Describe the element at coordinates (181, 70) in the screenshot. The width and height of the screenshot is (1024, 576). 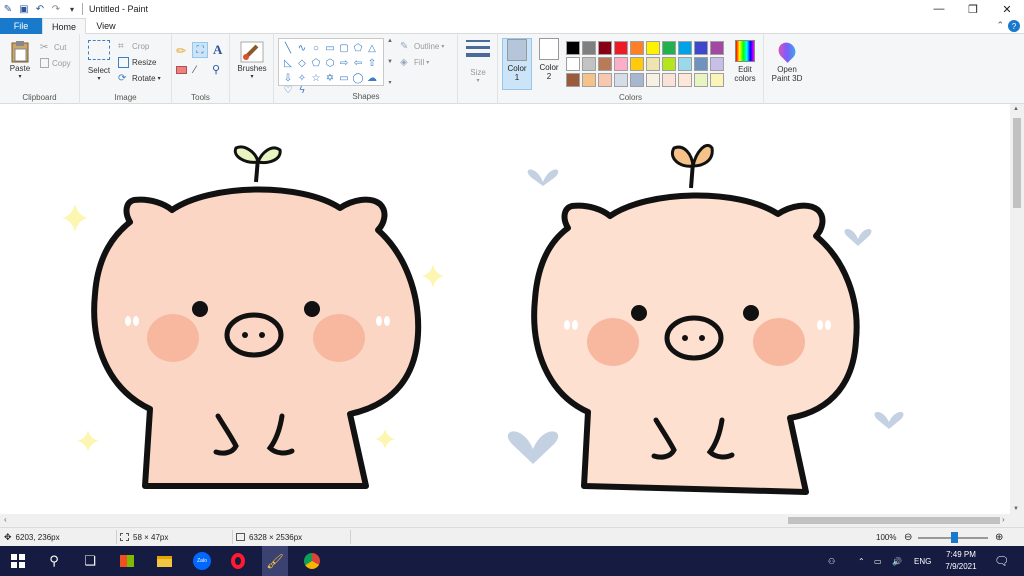
I see `eraser-icon` at that location.